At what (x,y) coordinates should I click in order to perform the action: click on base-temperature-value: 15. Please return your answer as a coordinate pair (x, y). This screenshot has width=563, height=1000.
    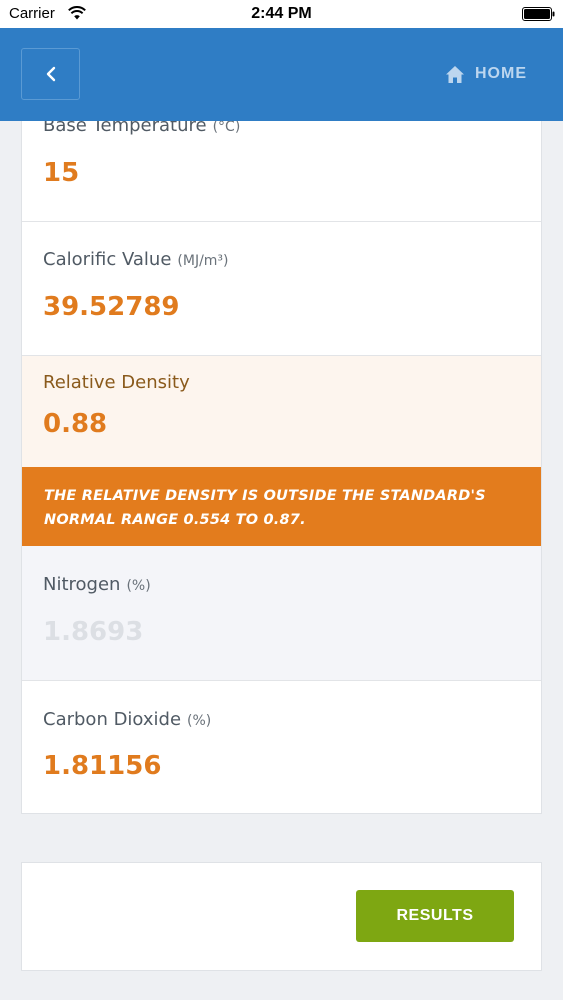
    Looking at the image, I should click on (61, 173).